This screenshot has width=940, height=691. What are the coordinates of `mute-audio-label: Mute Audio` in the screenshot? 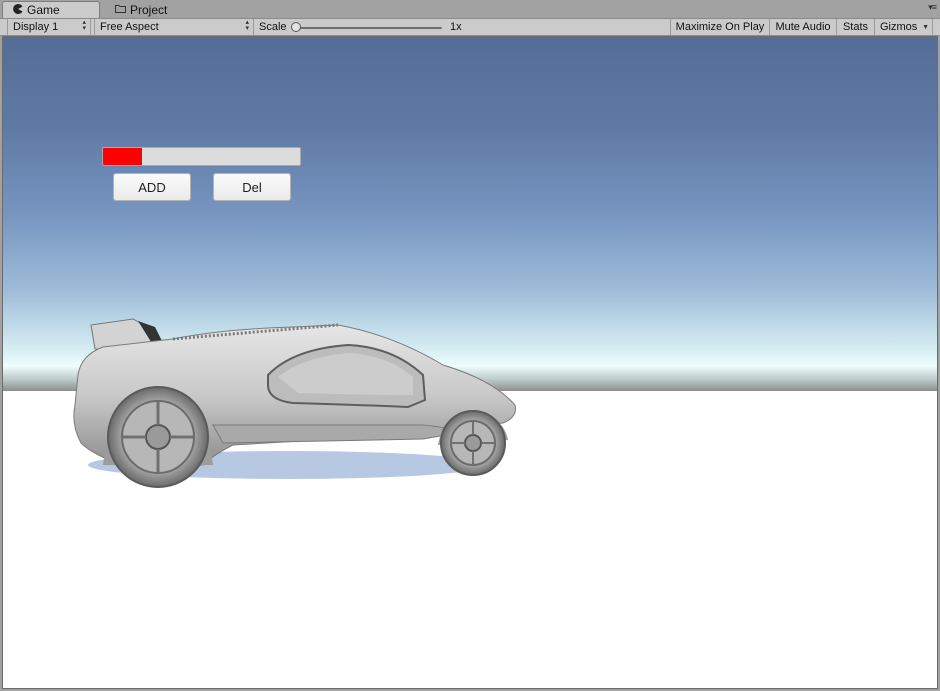 It's located at (803, 27).